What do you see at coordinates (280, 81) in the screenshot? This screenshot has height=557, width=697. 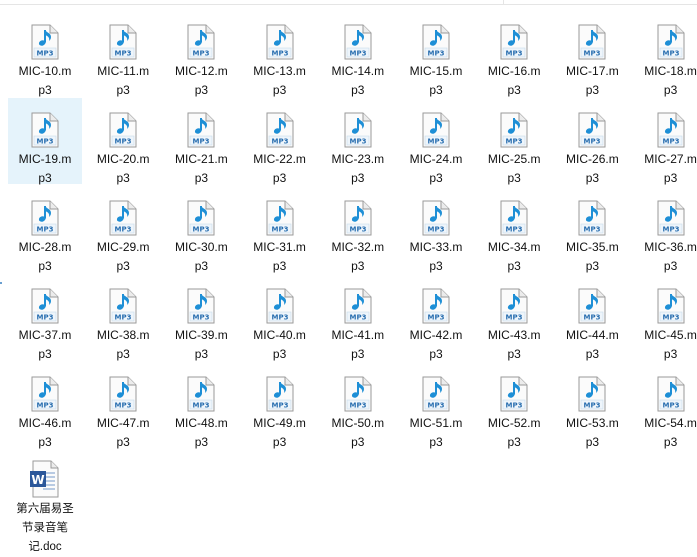 I see `file-name-label: MIC-13.m p3` at bounding box center [280, 81].